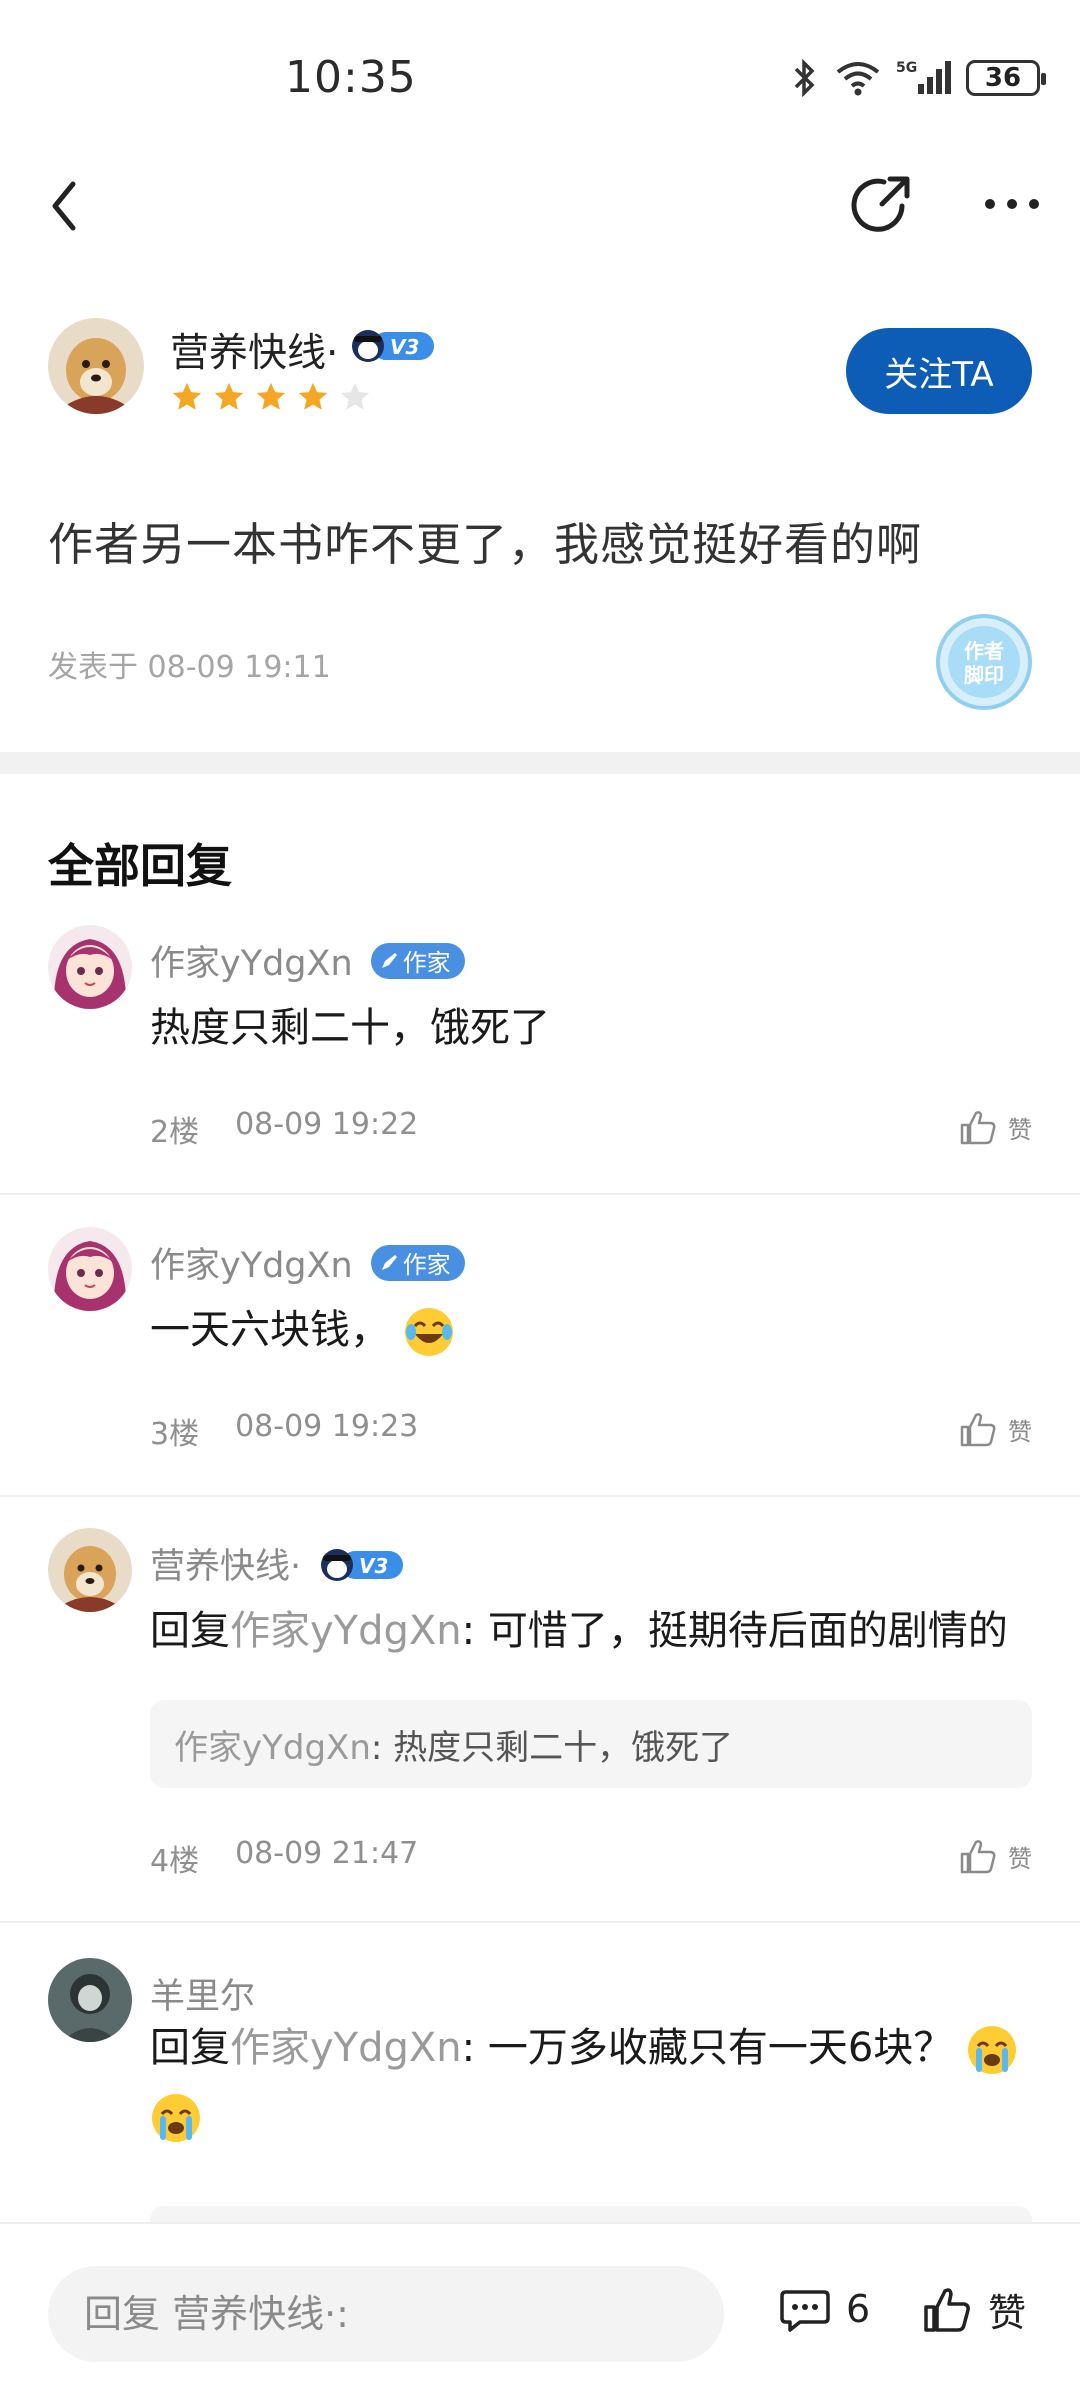 The image size is (1080, 2400). What do you see at coordinates (272, 1747) in the screenshot?
I see `quote-author: 作家yYdgXn` at bounding box center [272, 1747].